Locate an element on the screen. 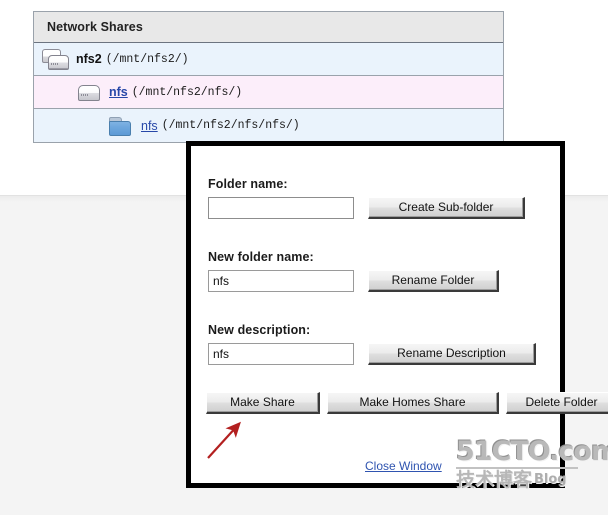  make-share-button: Make Share is located at coordinates (263, 403).